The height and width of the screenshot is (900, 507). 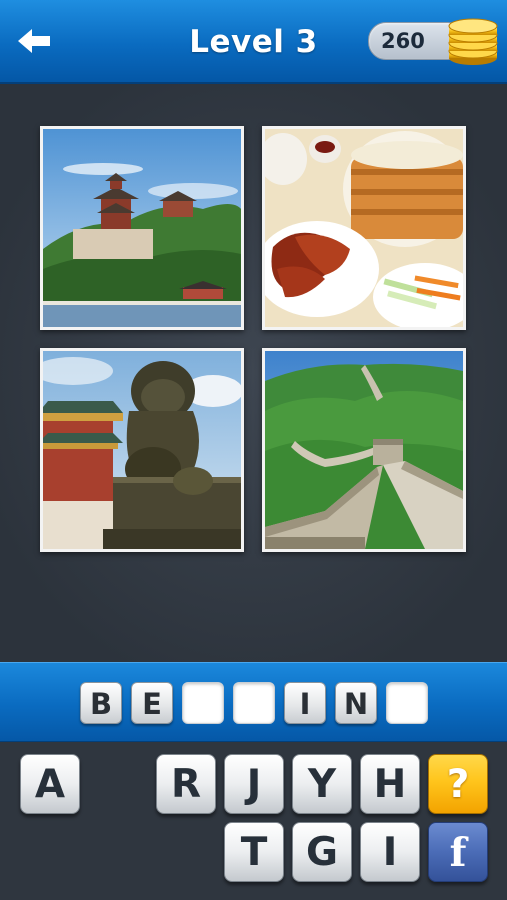 I want to click on letter-key-i: I, so click(x=390, y=852).